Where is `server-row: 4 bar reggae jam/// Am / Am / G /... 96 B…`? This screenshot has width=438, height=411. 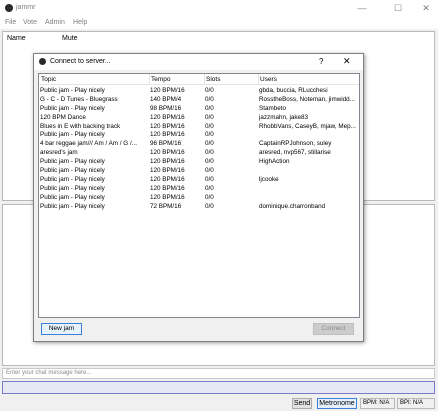
server-row: 4 bar reggae jam/// Am / Am / G /... 96 B… is located at coordinates (199, 144).